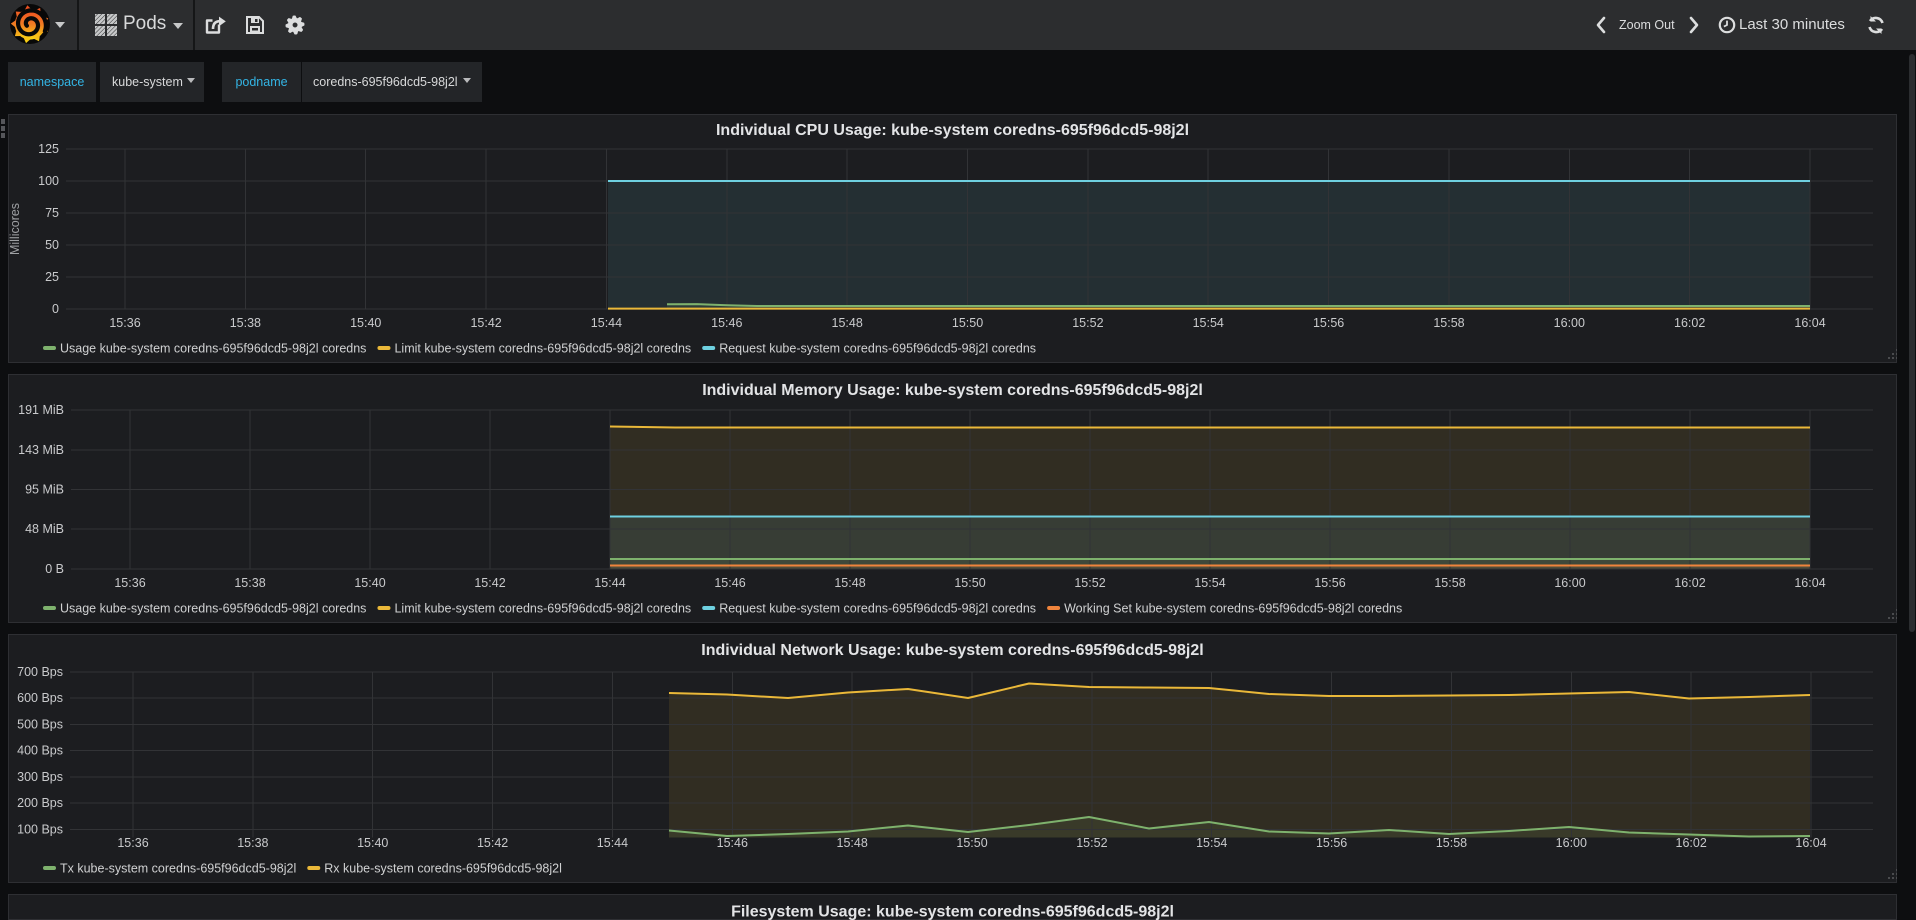 The height and width of the screenshot is (920, 1916). I want to click on svg-text: 48 MiB, so click(44, 529).